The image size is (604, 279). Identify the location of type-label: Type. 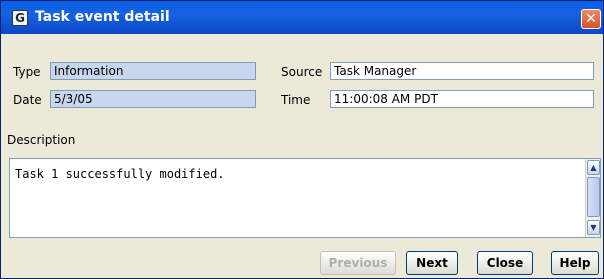
(27, 72).